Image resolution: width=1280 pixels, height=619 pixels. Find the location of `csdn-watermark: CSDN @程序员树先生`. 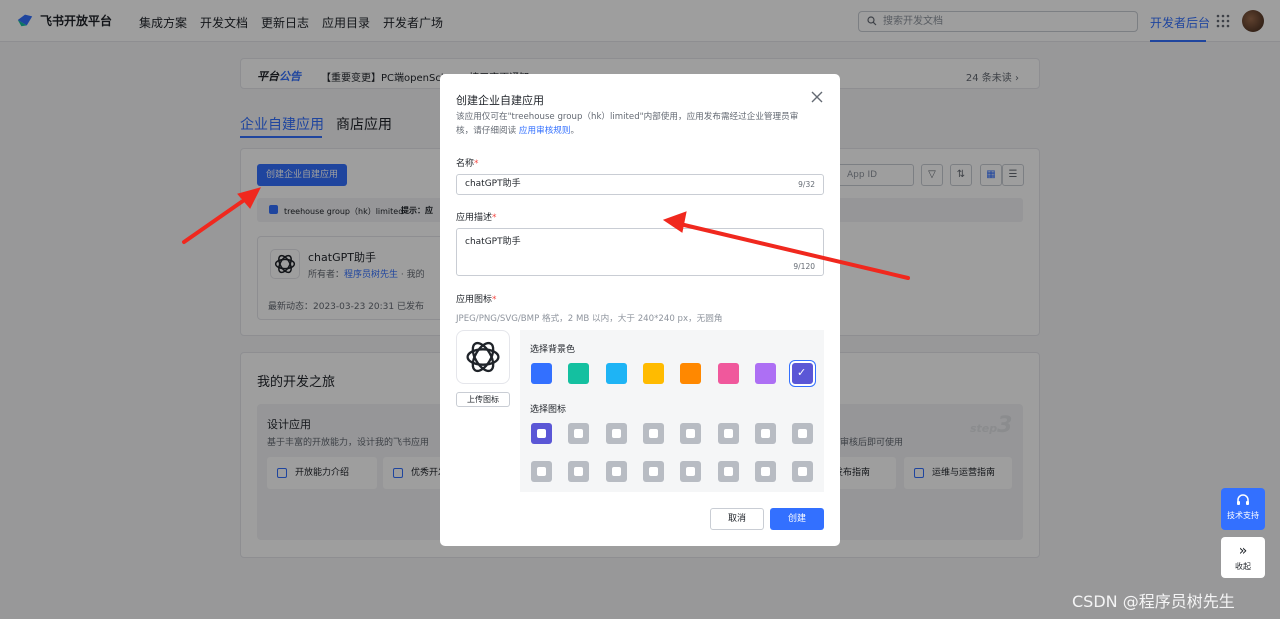

csdn-watermark: CSDN @程序员树先生 is located at coordinates (1153, 601).